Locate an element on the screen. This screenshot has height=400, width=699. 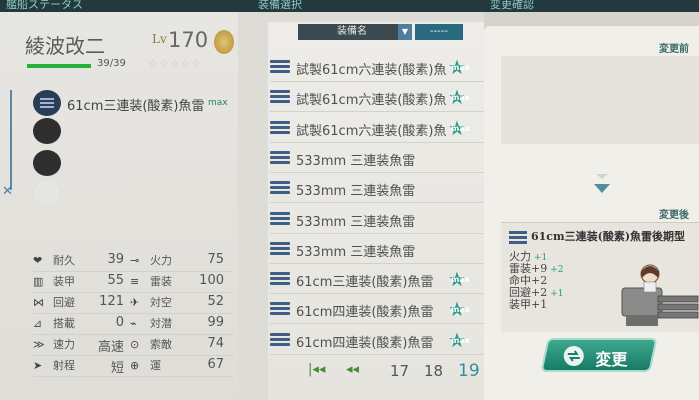
stat-firepower: ⊸ 火力 75 is located at coordinates (179, 262).